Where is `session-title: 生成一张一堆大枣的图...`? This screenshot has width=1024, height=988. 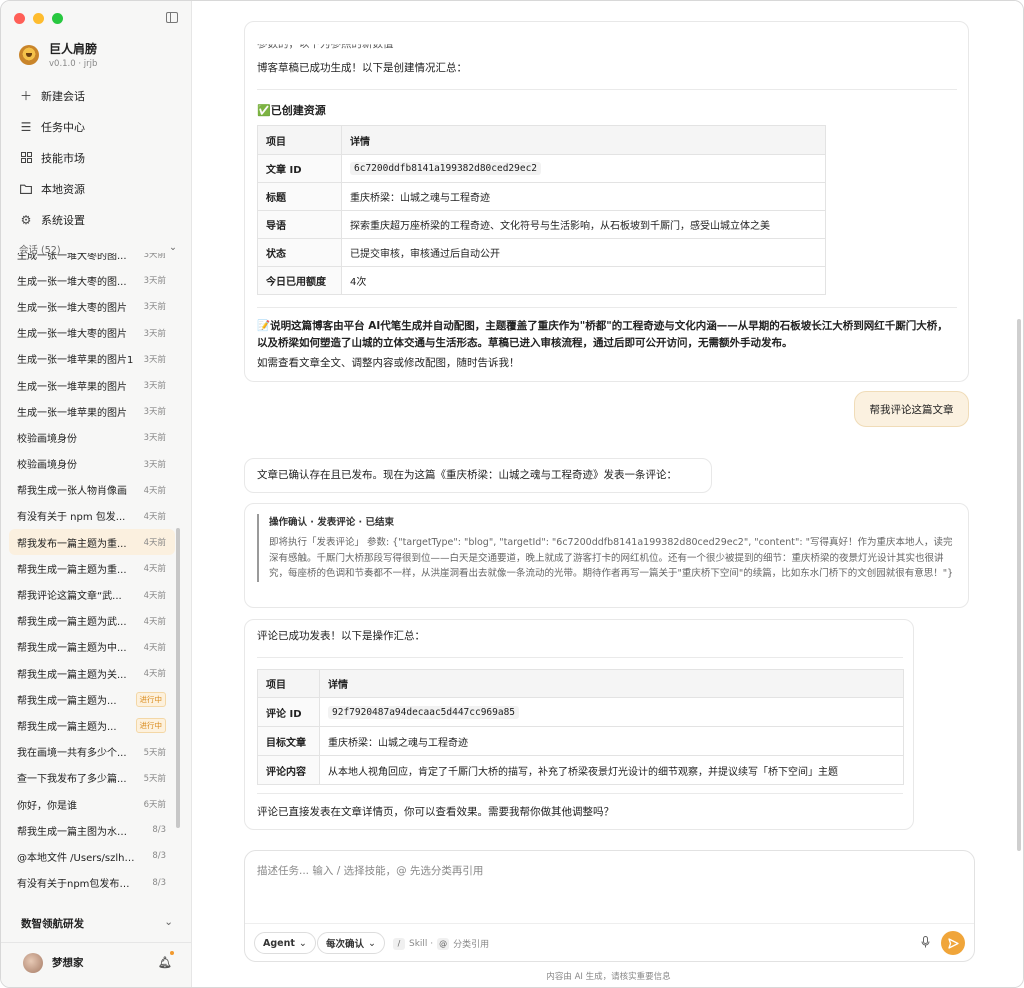 session-title: 生成一张一堆大枣的图... is located at coordinates (72, 282).